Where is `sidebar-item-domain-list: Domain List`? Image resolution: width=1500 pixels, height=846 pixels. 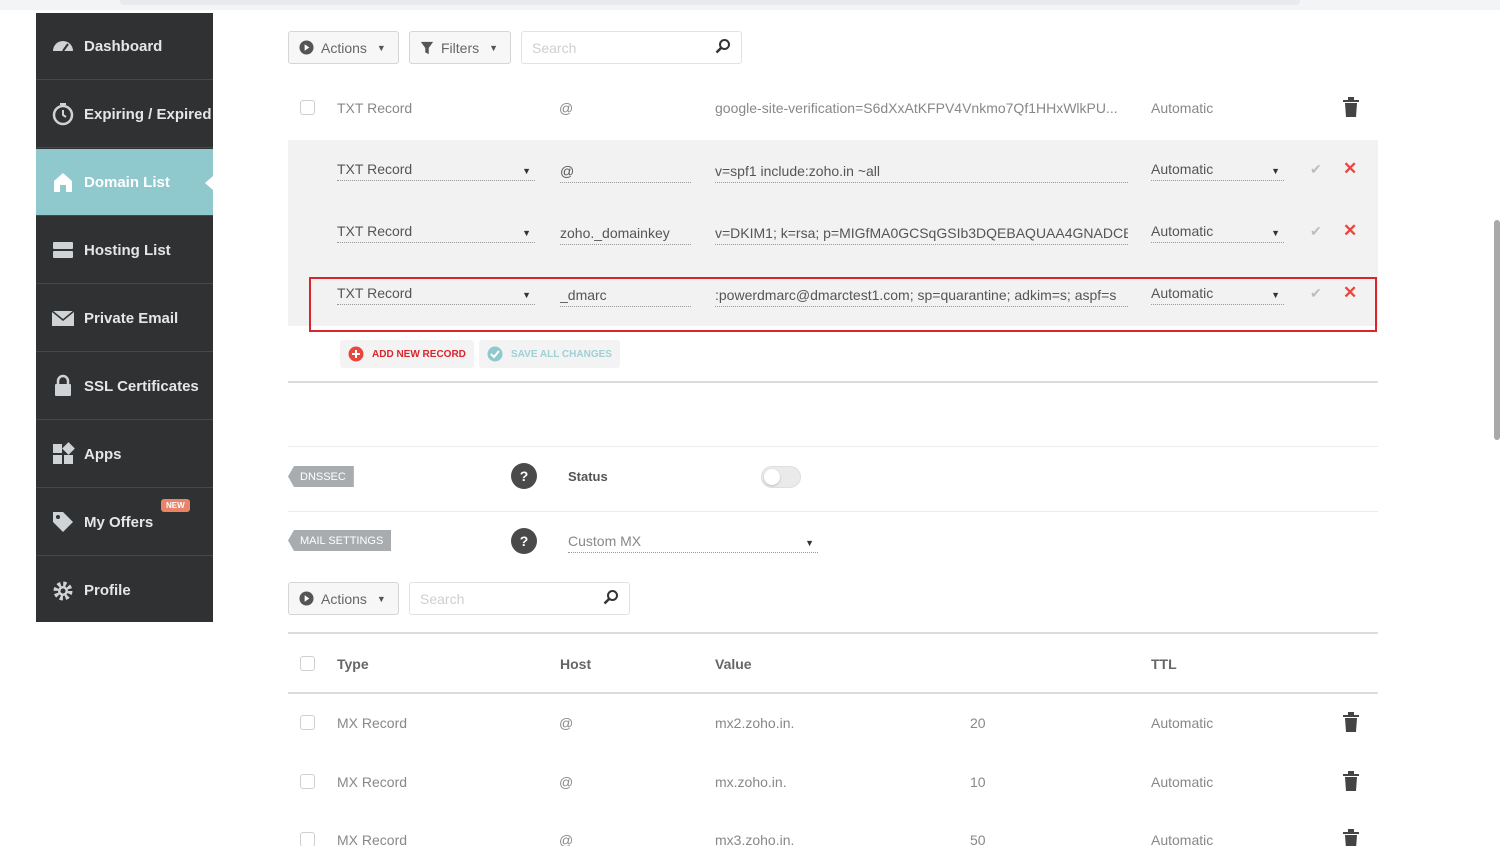 sidebar-item-domain-list: Domain List is located at coordinates (124, 182).